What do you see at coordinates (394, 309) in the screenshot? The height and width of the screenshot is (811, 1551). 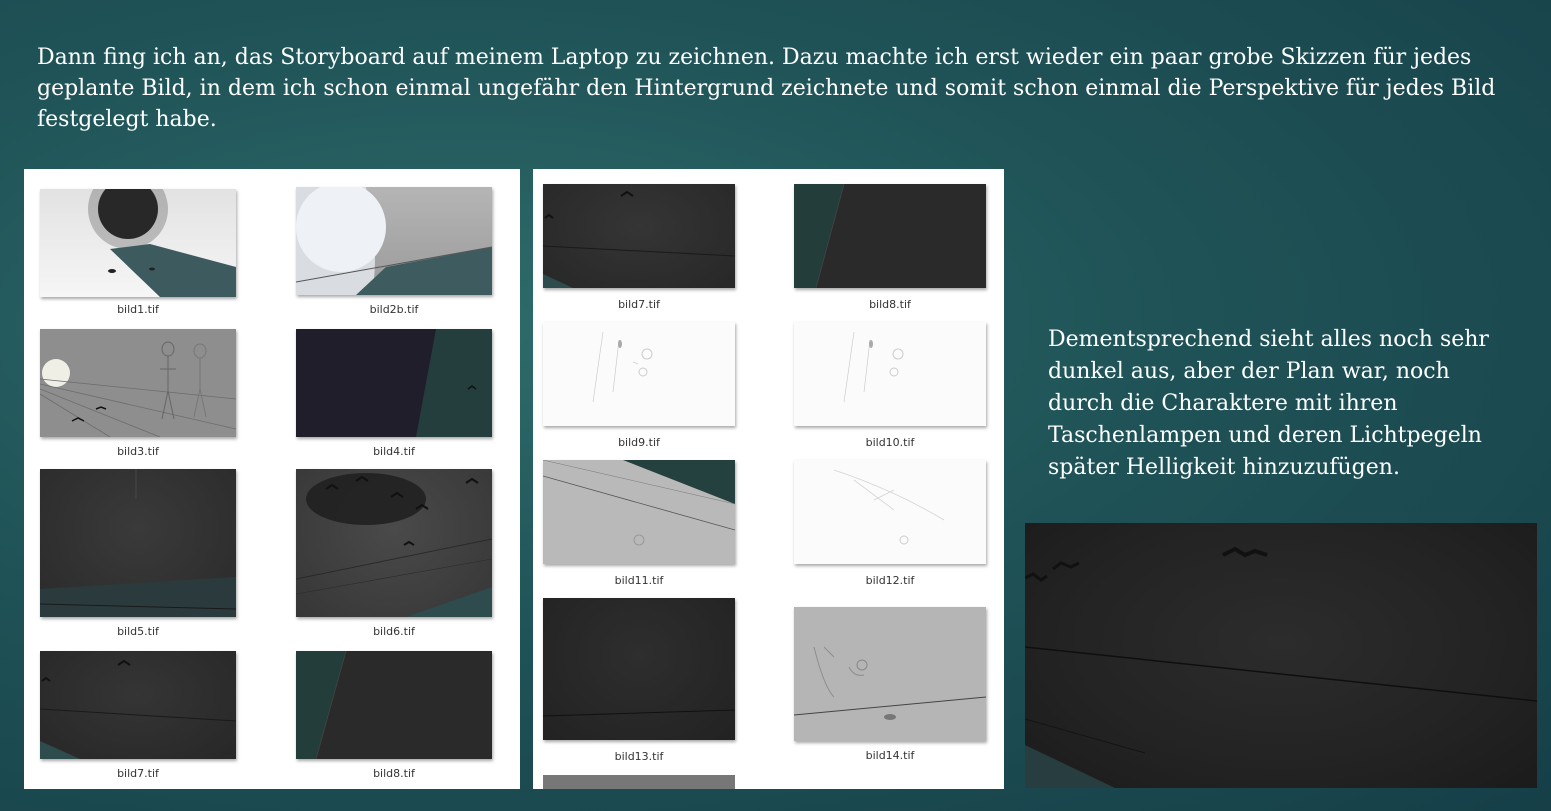 I see `file-name: bild2b.tif` at bounding box center [394, 309].